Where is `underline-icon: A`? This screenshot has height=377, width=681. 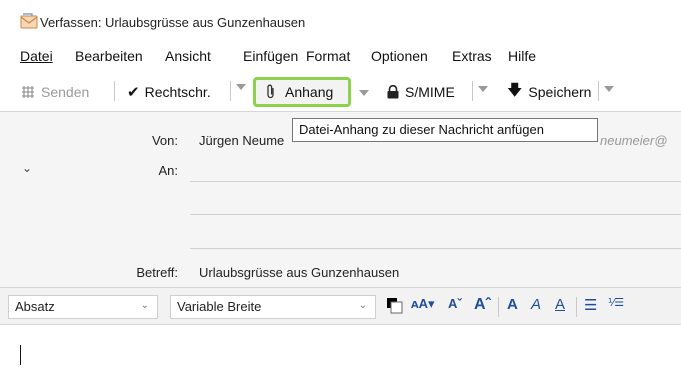 underline-icon: A is located at coordinates (560, 304).